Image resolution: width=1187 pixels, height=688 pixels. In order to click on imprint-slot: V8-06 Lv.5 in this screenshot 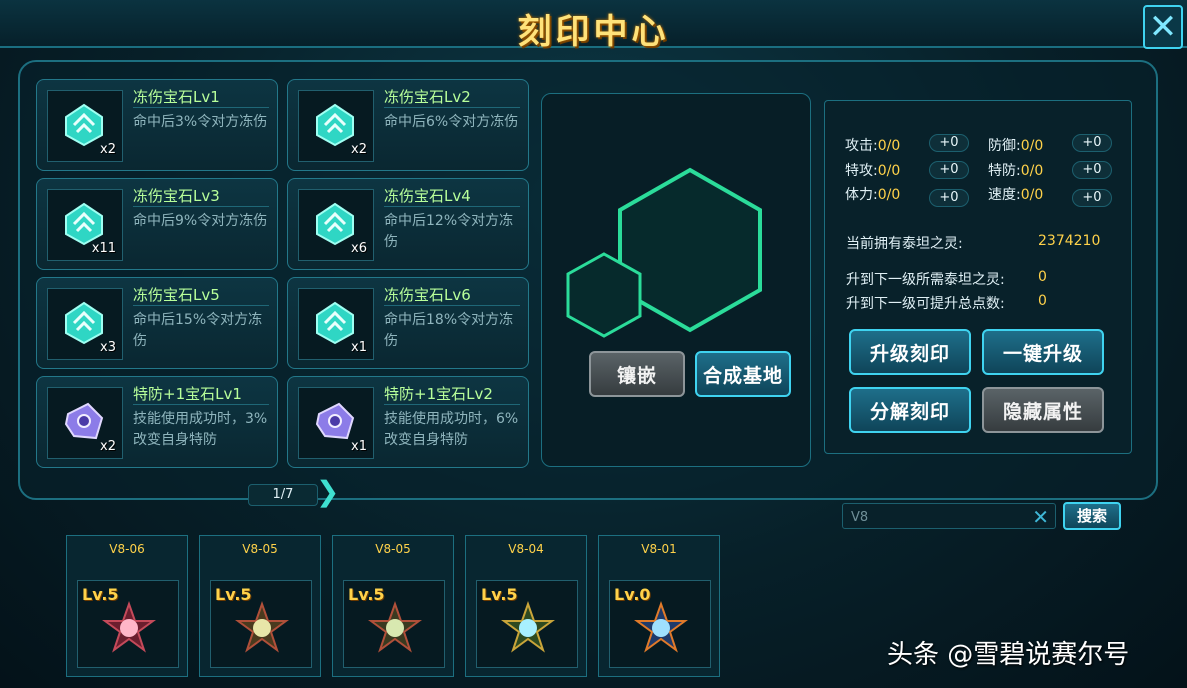, I will do `click(127, 606)`.